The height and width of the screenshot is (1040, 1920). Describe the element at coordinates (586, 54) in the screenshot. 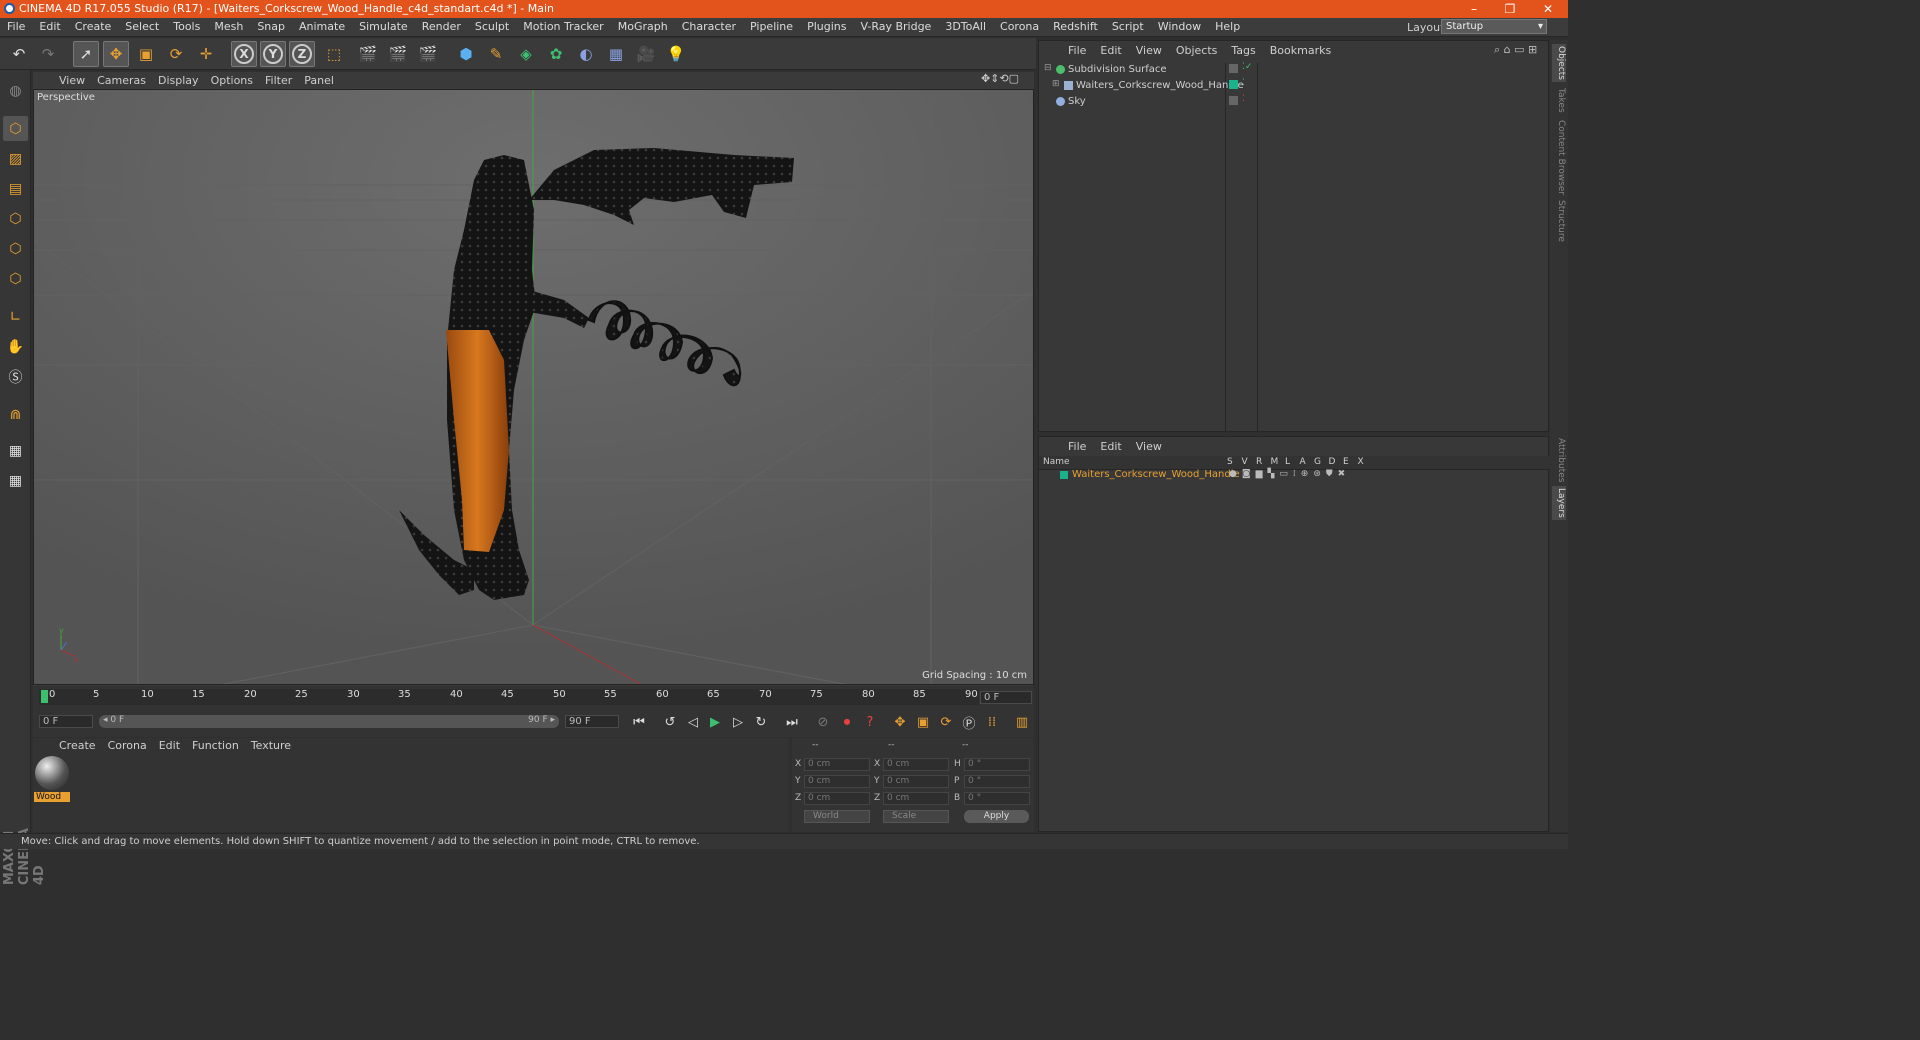

I see `deformer-icon: ◐` at that location.